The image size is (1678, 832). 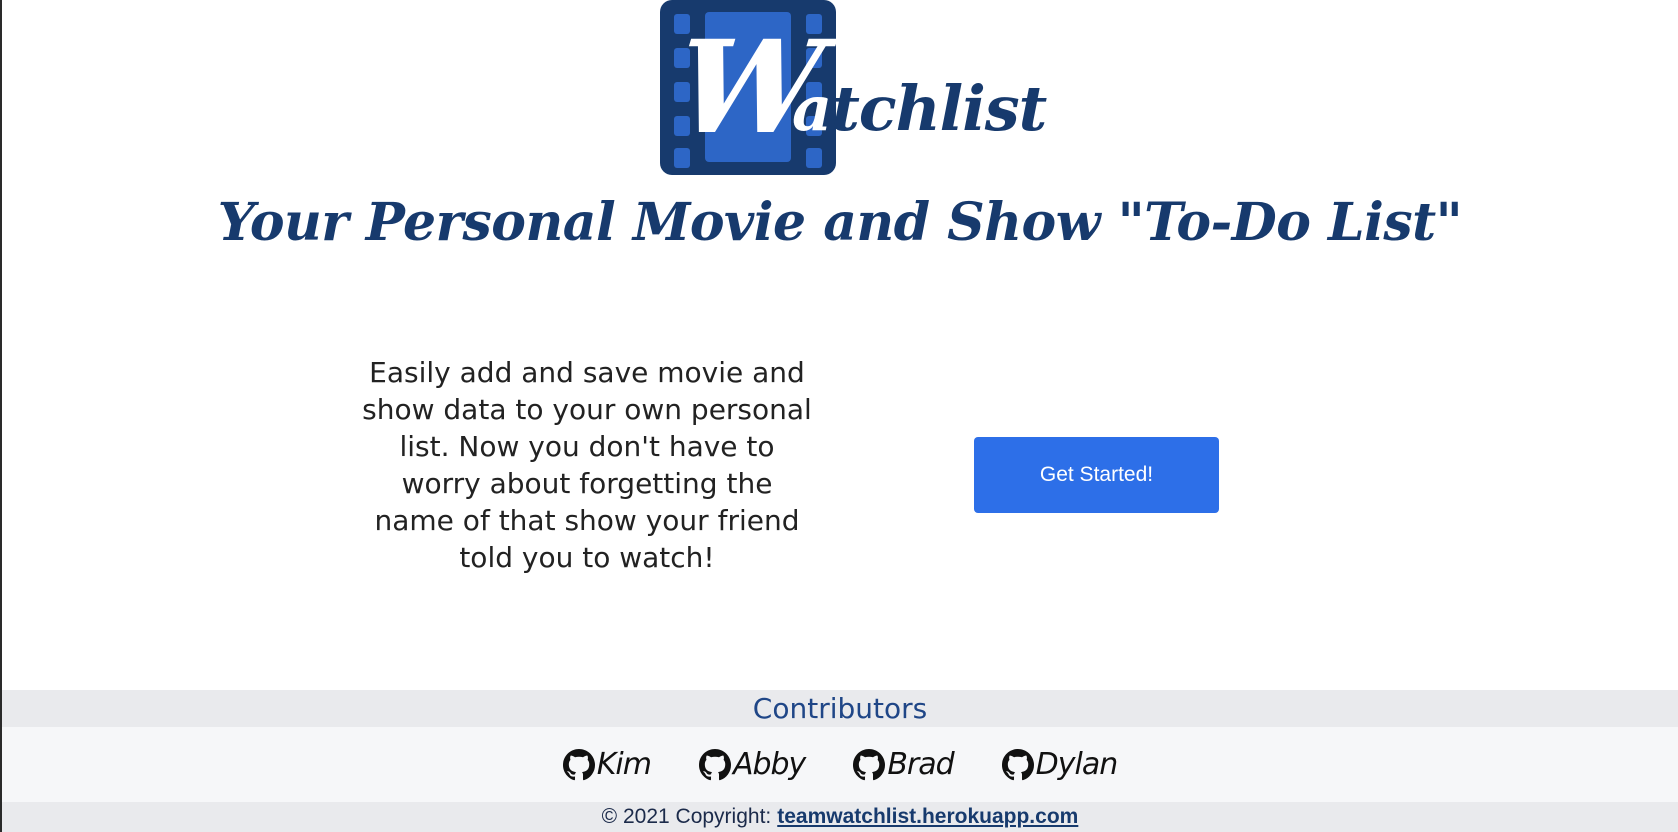 I want to click on contributor-link-kim: Kim, so click(x=607, y=764).